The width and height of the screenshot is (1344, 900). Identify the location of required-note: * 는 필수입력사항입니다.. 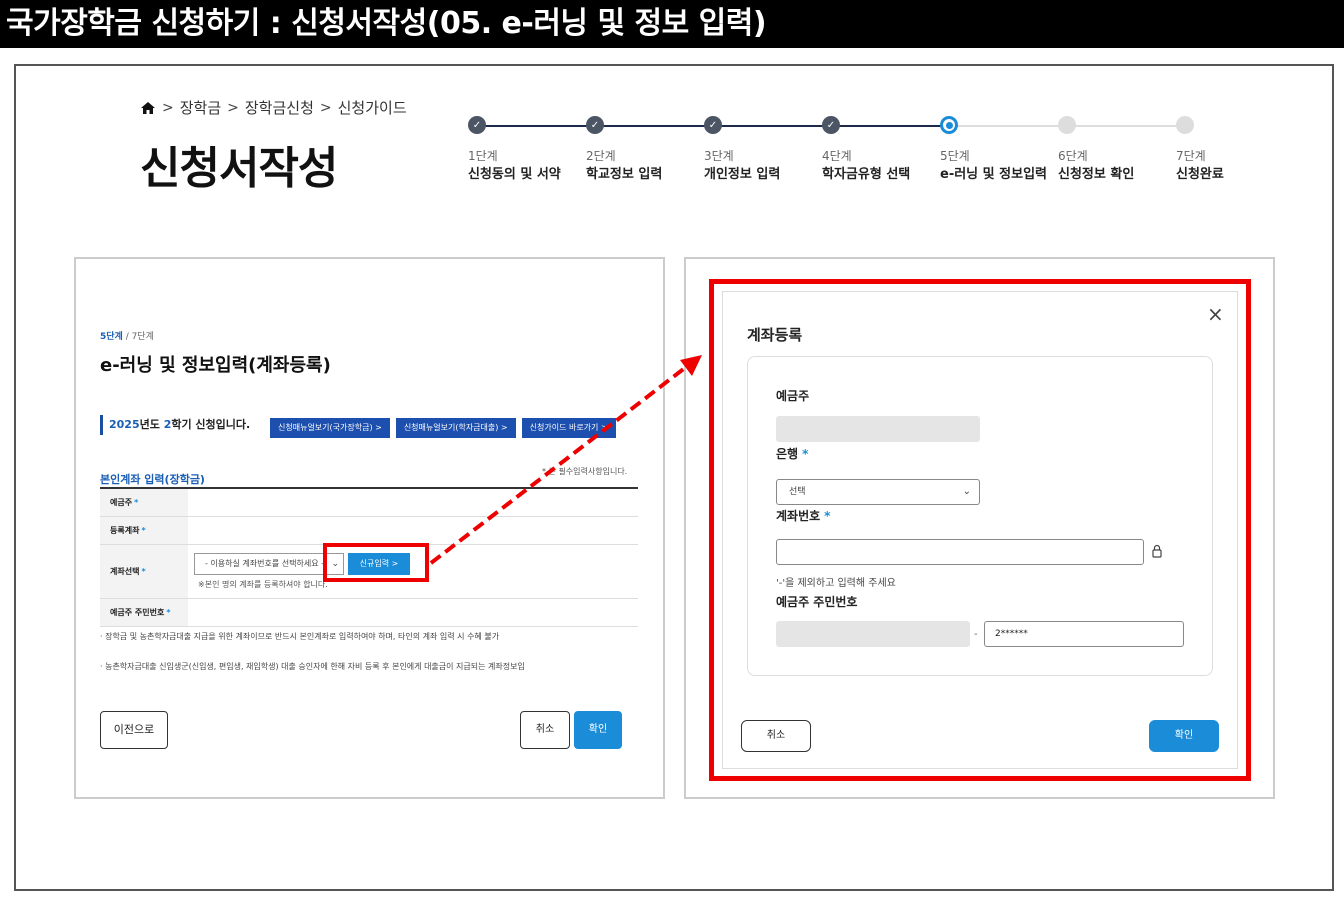
(585, 471).